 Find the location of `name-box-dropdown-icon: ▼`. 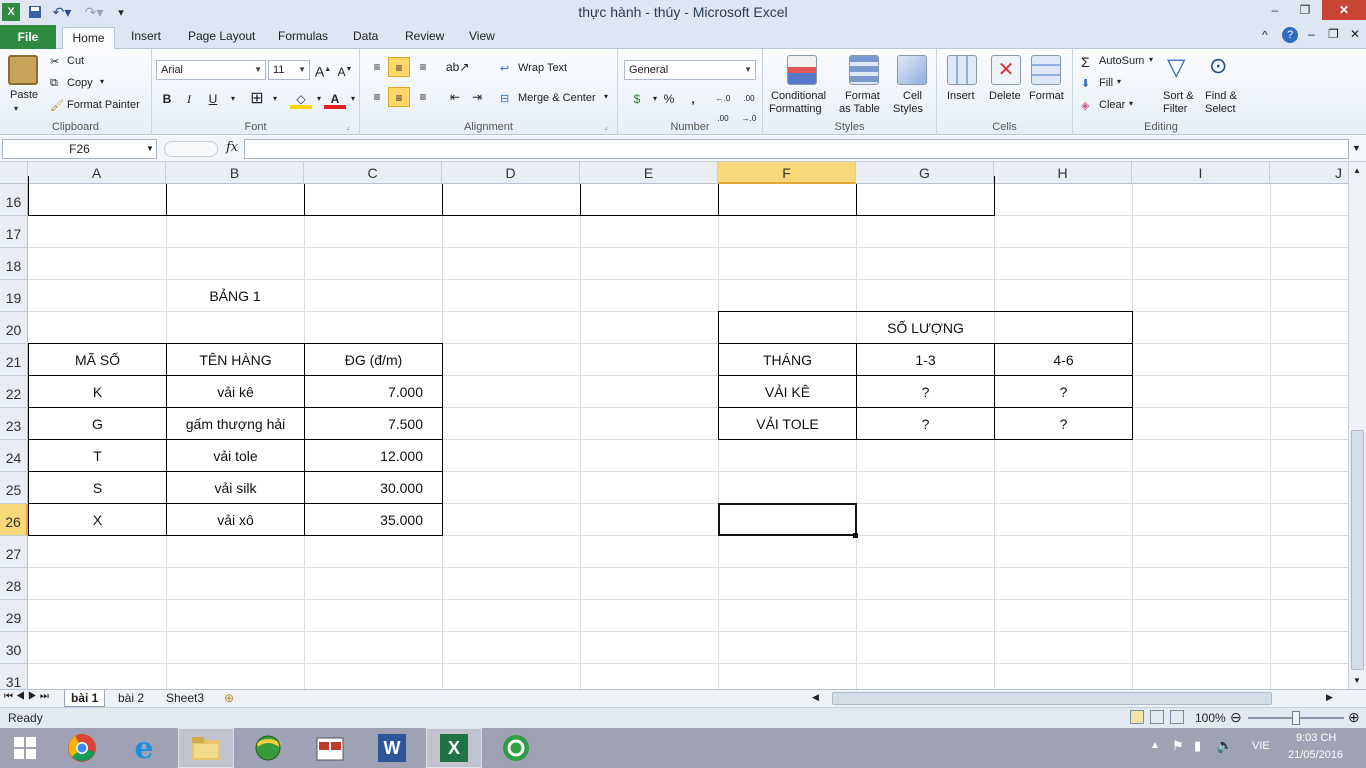

name-box-dropdown-icon: ▼ is located at coordinates (150, 148).